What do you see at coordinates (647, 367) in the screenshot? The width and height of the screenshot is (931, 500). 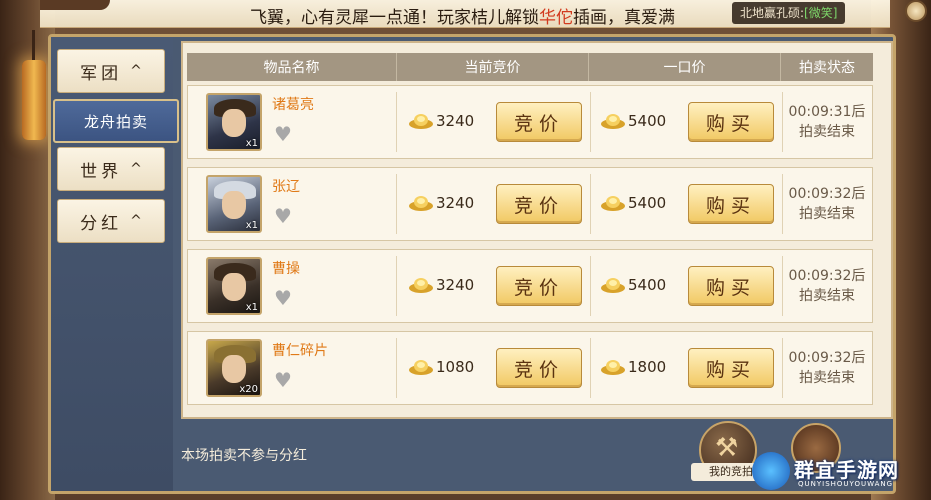 I see `buyout-value: 1800` at bounding box center [647, 367].